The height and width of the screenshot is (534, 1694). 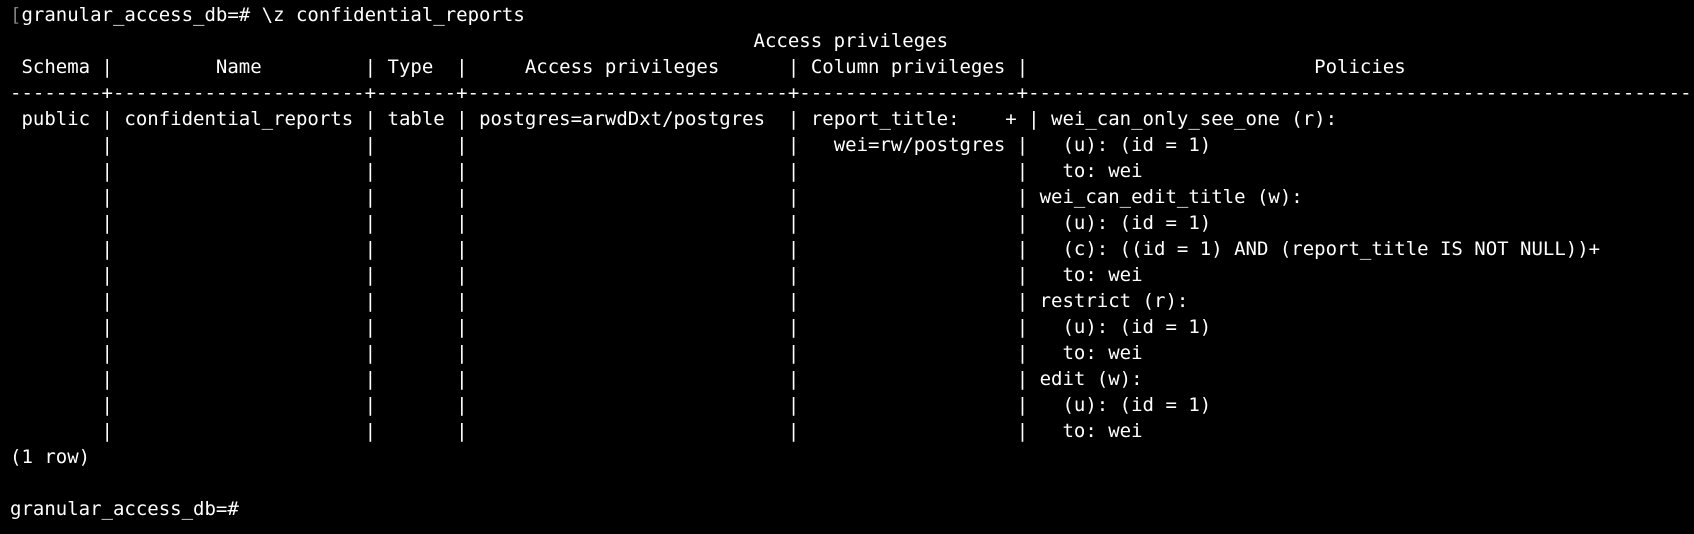 I want to click on table-row: | | | | | to: wei +, so click(x=852, y=171).